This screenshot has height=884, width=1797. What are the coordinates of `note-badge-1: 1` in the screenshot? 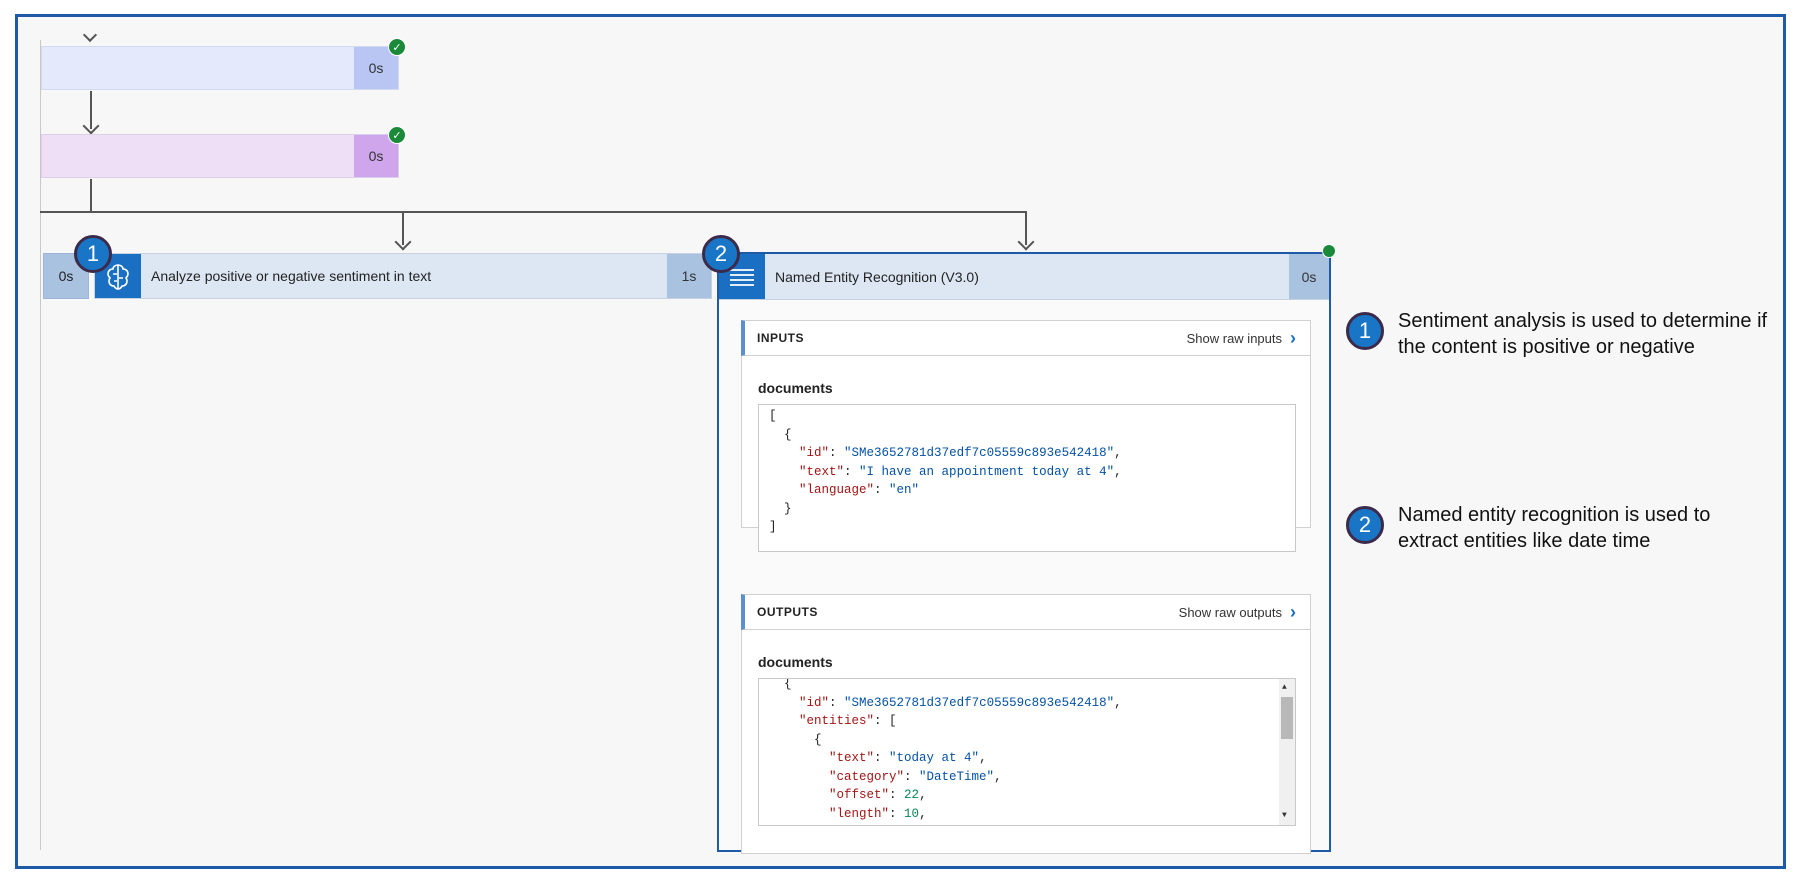 It's located at (1365, 331).